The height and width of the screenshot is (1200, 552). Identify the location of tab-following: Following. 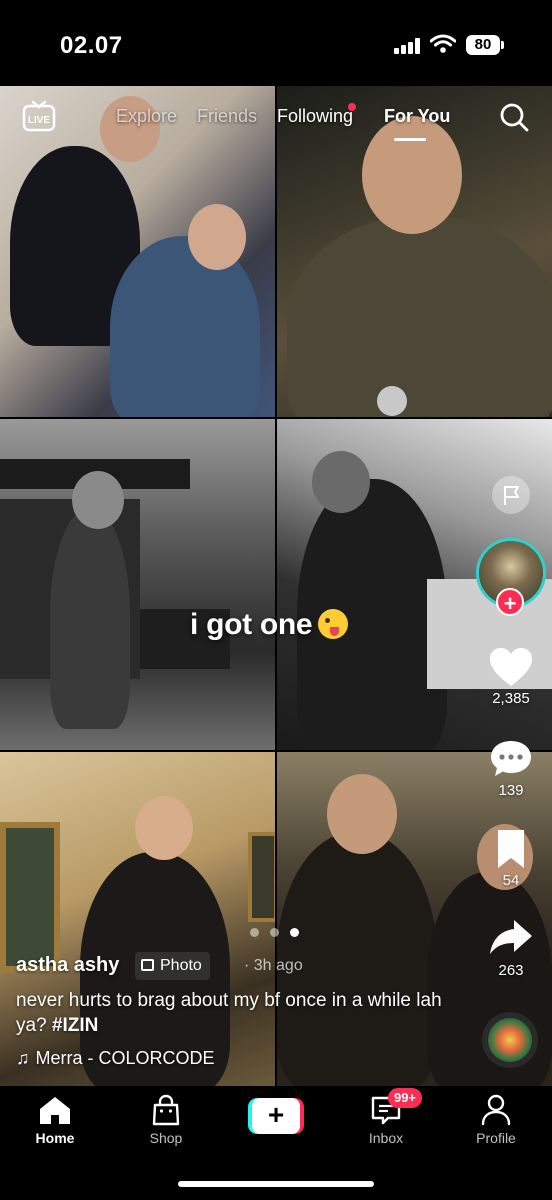
(315, 116).